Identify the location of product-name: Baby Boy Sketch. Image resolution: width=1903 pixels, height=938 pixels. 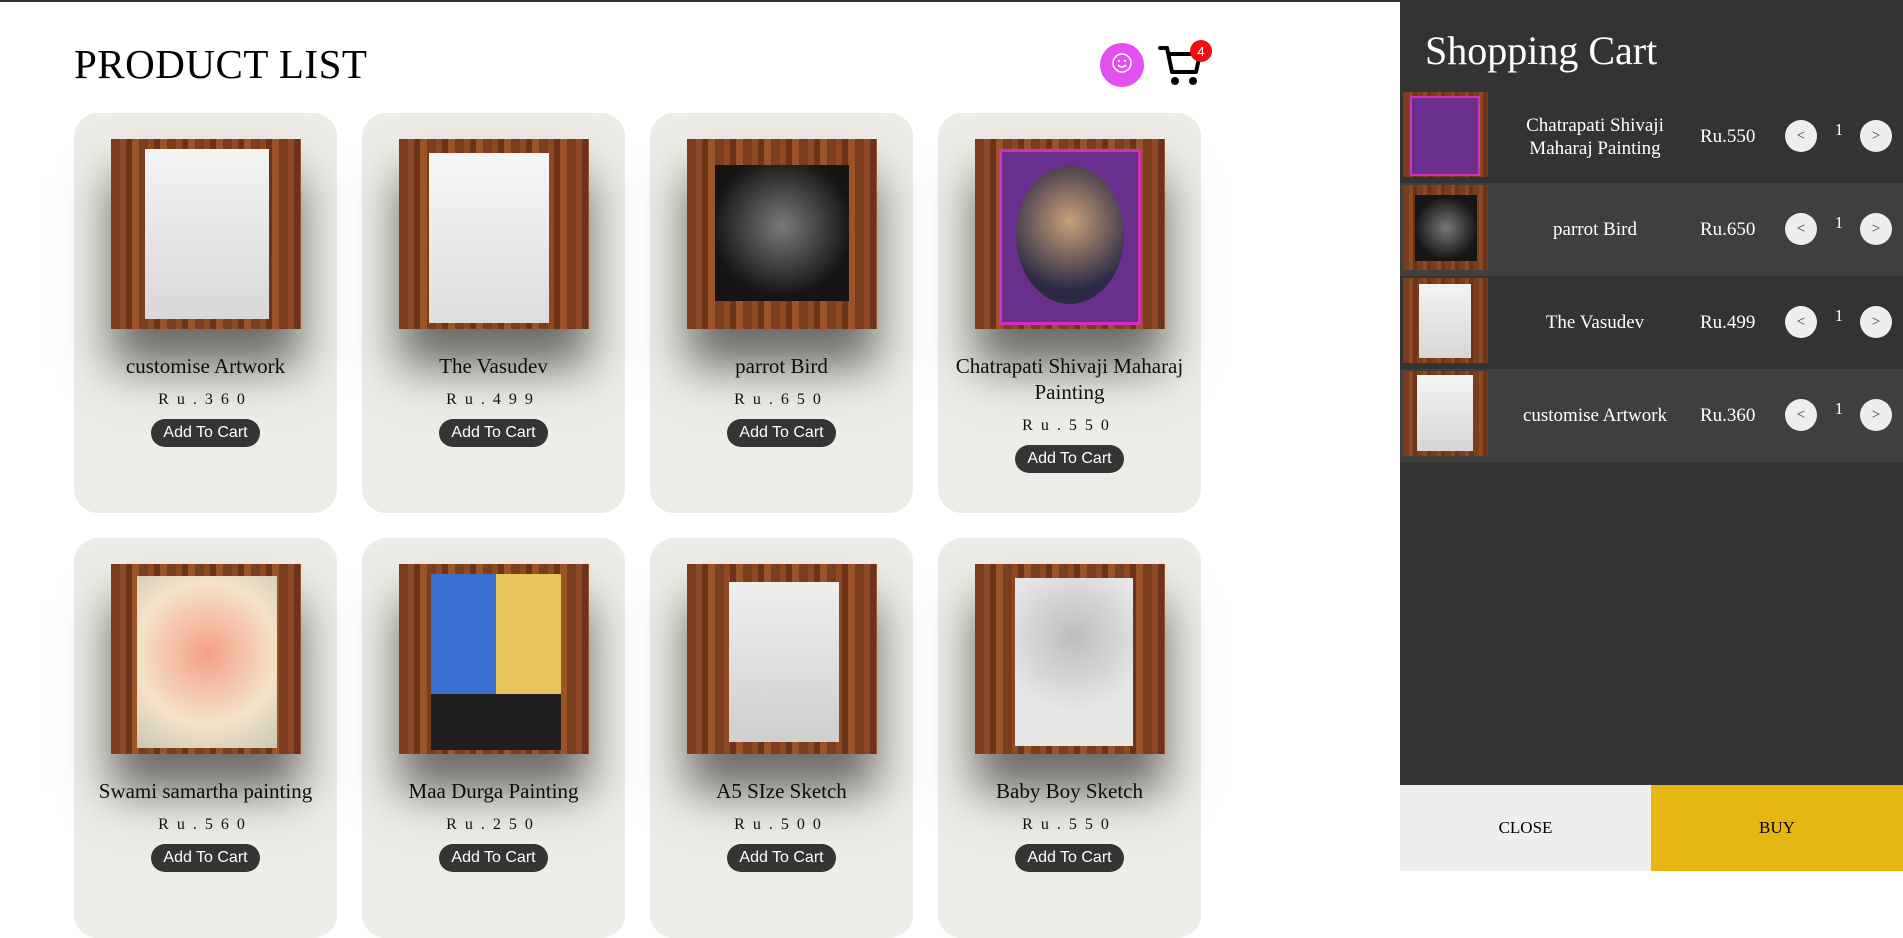
(1069, 791).